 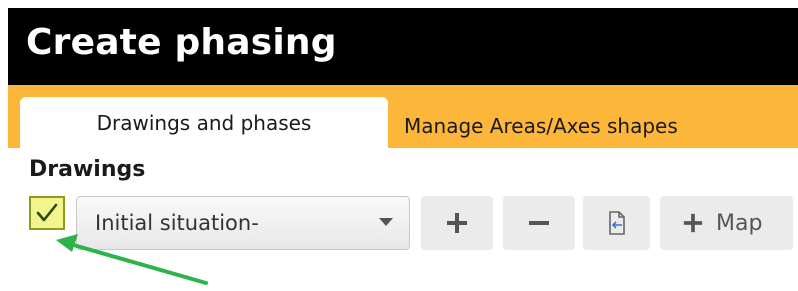 I want to click on tab-manage-areas-axes-shapes: Manage Areas/Axes shapes, so click(x=593, y=125).